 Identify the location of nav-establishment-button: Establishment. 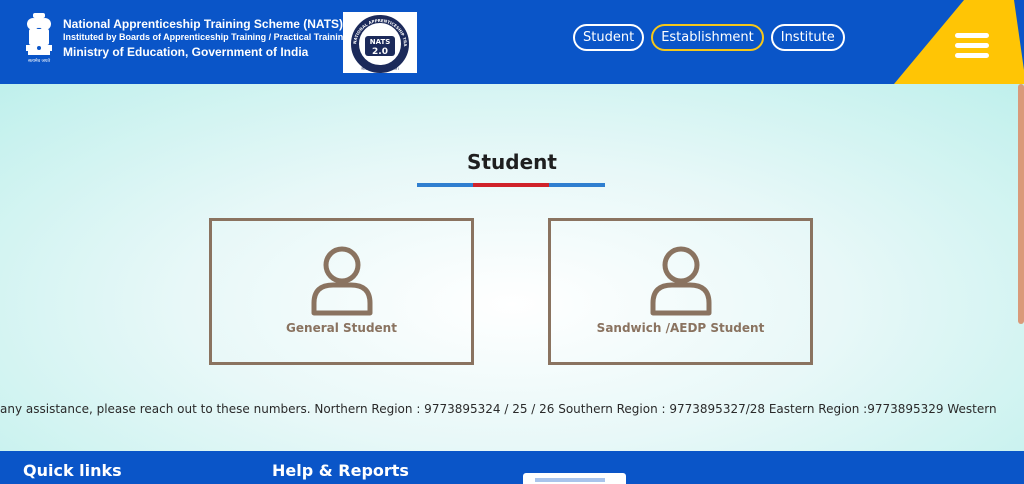
(707, 37).